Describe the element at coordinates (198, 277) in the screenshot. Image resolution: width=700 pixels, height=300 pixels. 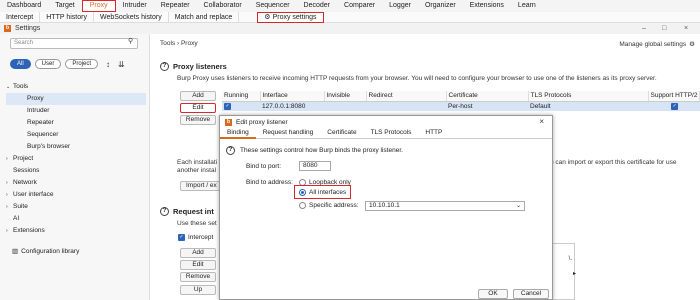
I see `remove-rule-button: Remove` at that location.